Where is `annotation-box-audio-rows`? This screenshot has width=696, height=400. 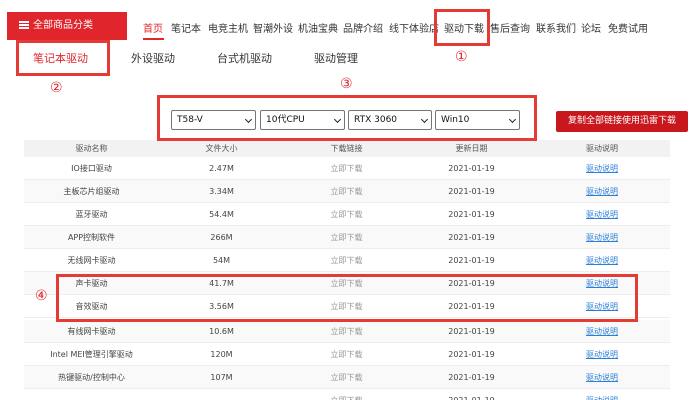
annotation-box-audio-rows is located at coordinates (347, 298).